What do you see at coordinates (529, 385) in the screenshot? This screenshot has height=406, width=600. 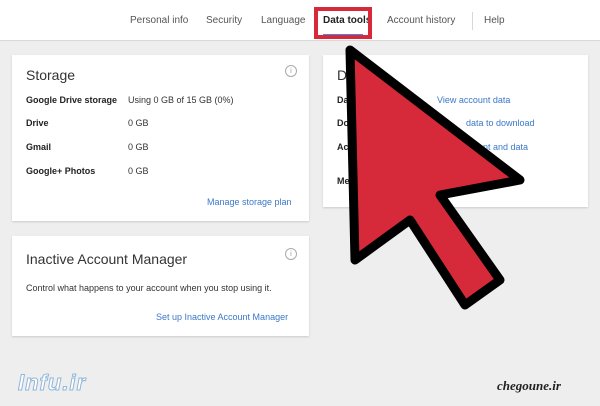 I see `watermark-right: chegoune.ir` at bounding box center [529, 385].